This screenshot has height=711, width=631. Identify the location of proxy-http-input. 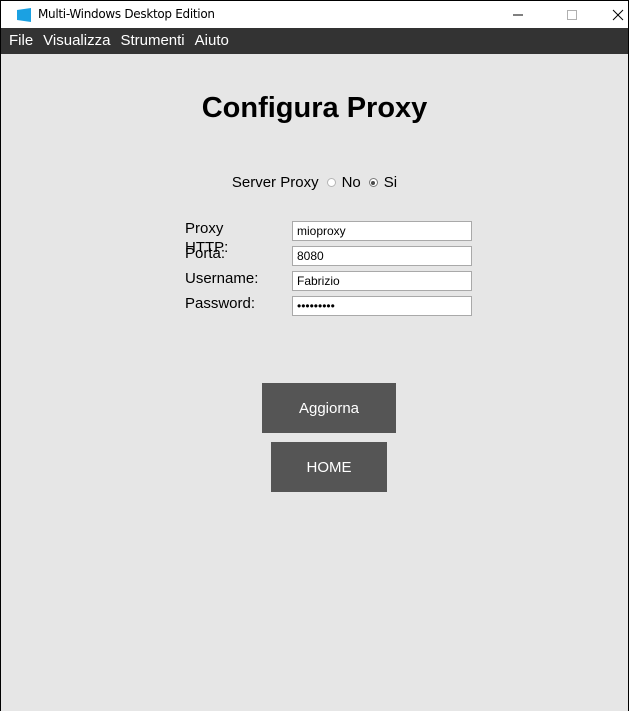
(382, 231).